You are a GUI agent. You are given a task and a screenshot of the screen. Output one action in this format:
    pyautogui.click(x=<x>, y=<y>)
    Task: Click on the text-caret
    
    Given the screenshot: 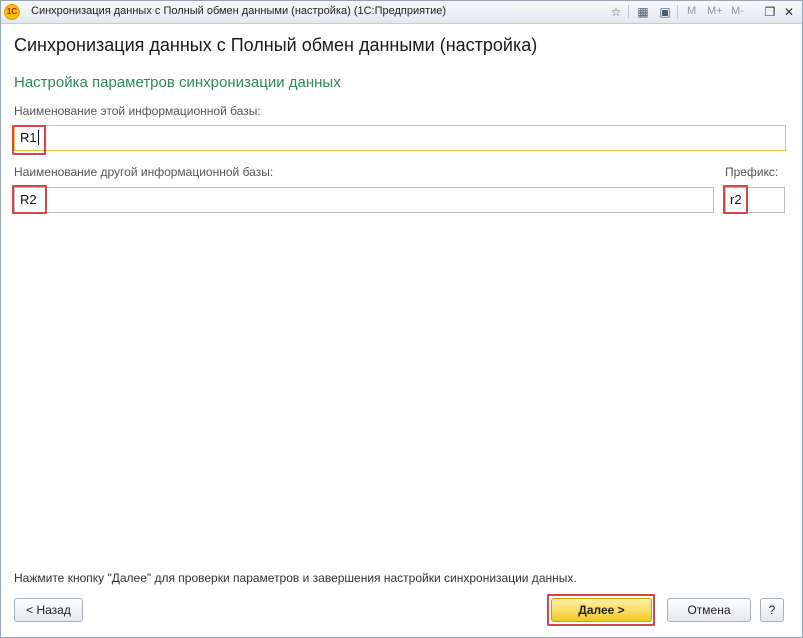 What is the action you would take?
    pyautogui.click(x=38, y=137)
    